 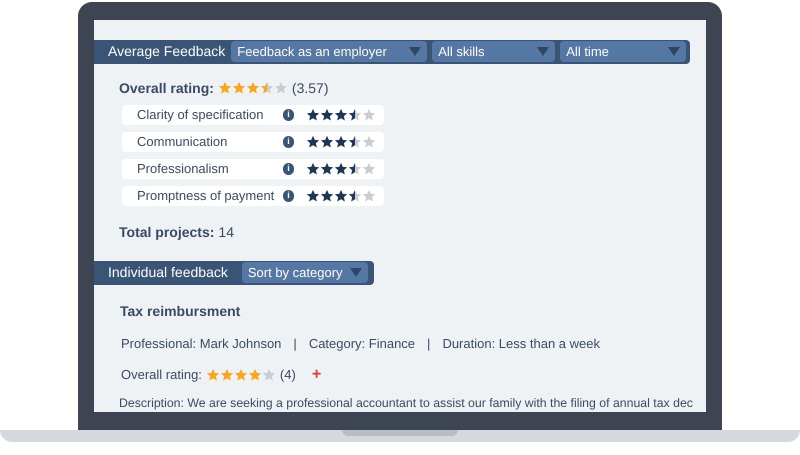 I want to click on rating-score: (3.57), so click(x=310, y=88).